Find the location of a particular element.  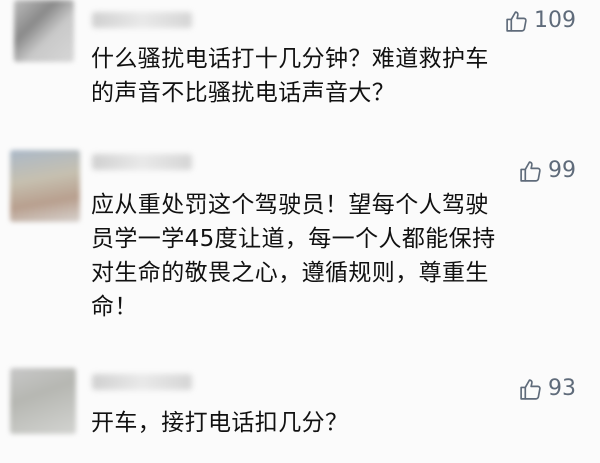

like-button: 109 is located at coordinates (540, 21).